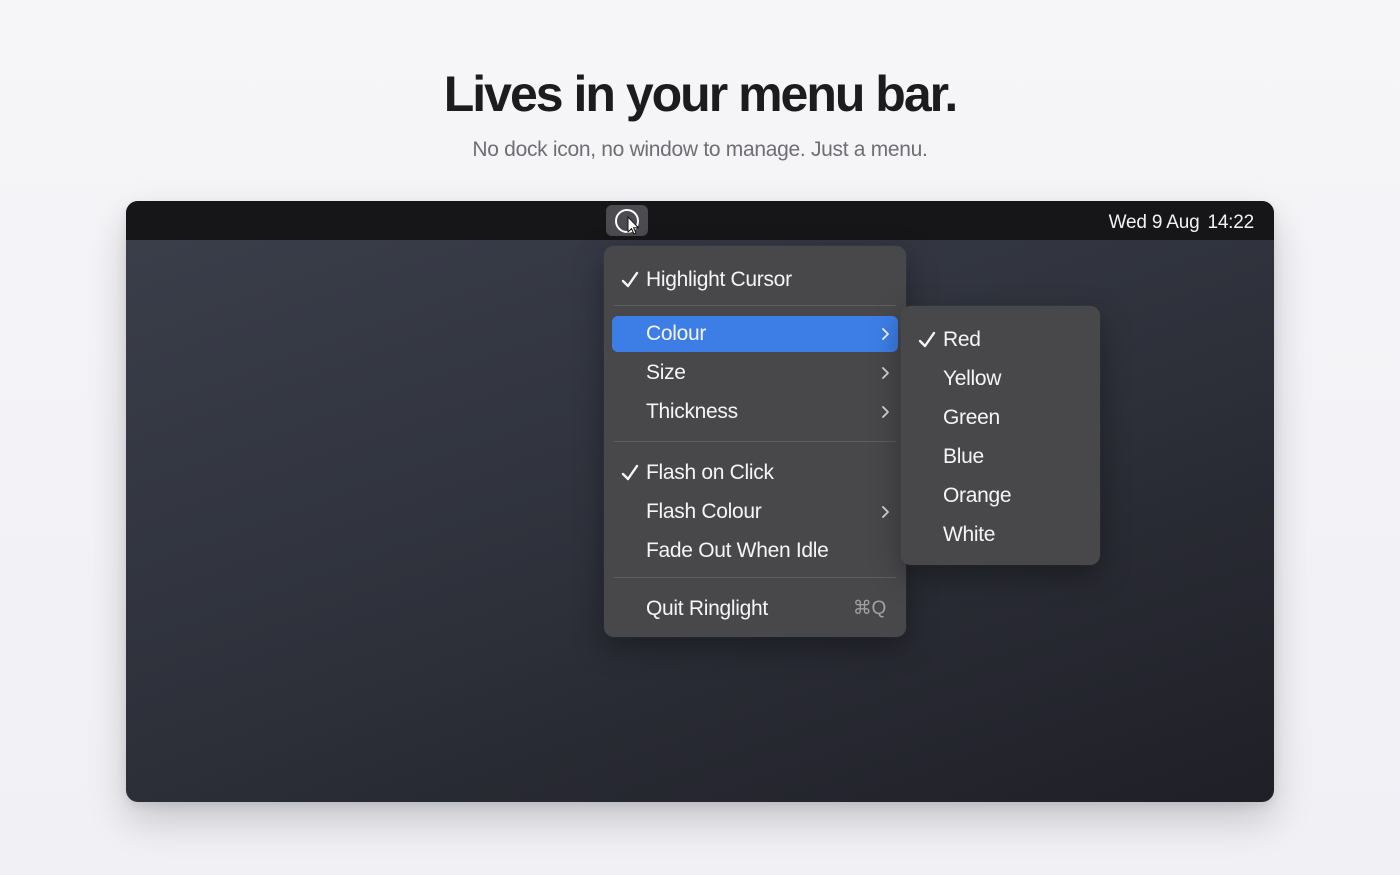 The image size is (1400, 875). What do you see at coordinates (676, 333) in the screenshot?
I see `menu-item-label: Colour` at bounding box center [676, 333].